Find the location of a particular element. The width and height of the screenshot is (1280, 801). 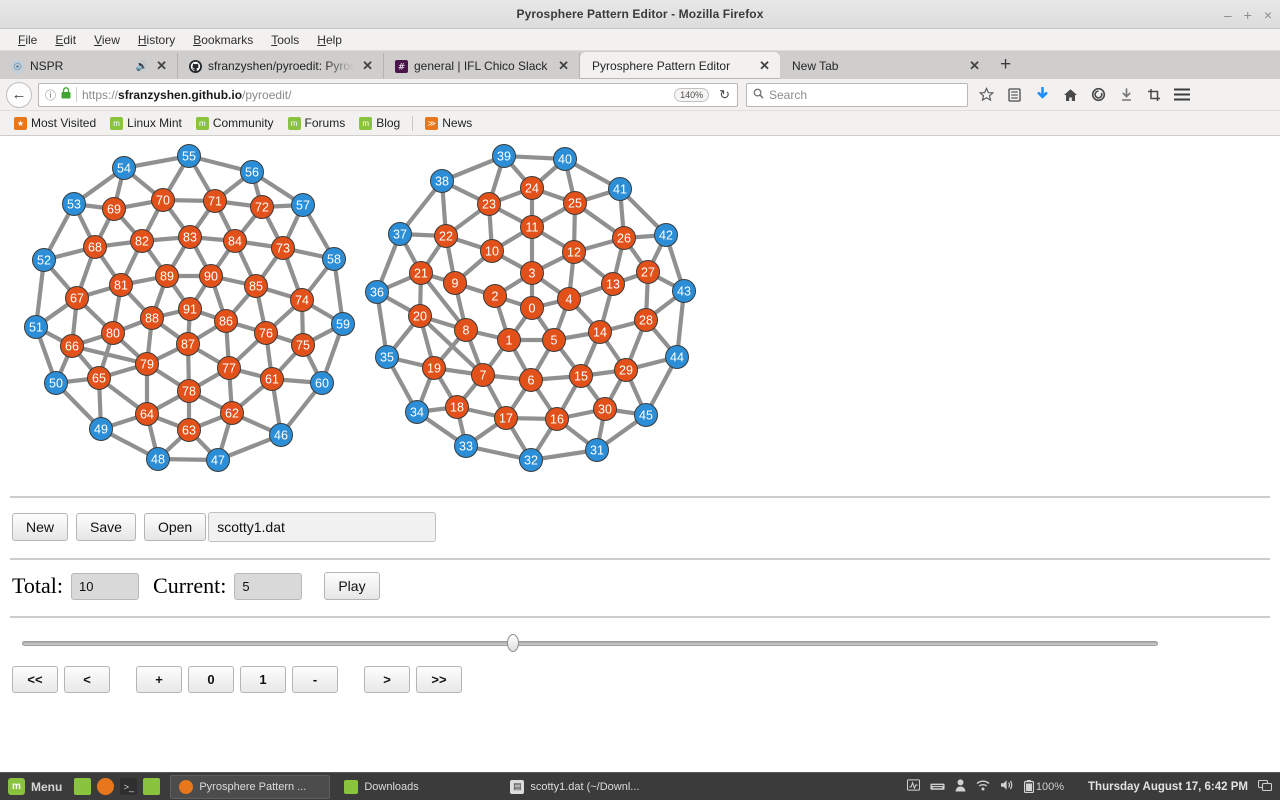

slider-thumb is located at coordinates (513, 643).